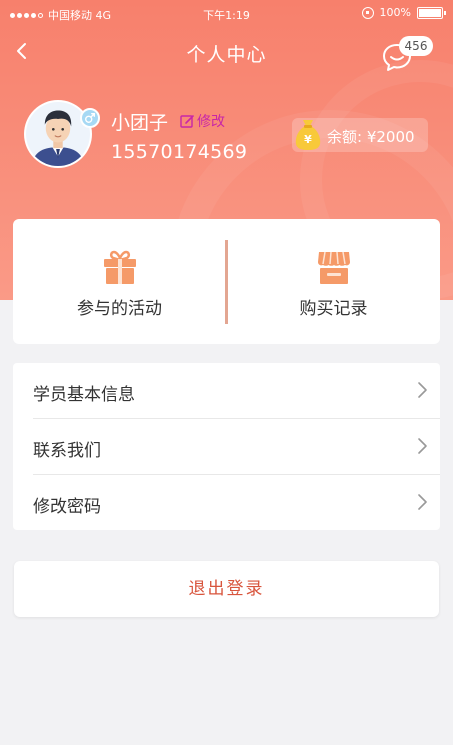 Image resolution: width=453 pixels, height=745 pixels. I want to click on action-label: 购买记录, so click(333, 309).